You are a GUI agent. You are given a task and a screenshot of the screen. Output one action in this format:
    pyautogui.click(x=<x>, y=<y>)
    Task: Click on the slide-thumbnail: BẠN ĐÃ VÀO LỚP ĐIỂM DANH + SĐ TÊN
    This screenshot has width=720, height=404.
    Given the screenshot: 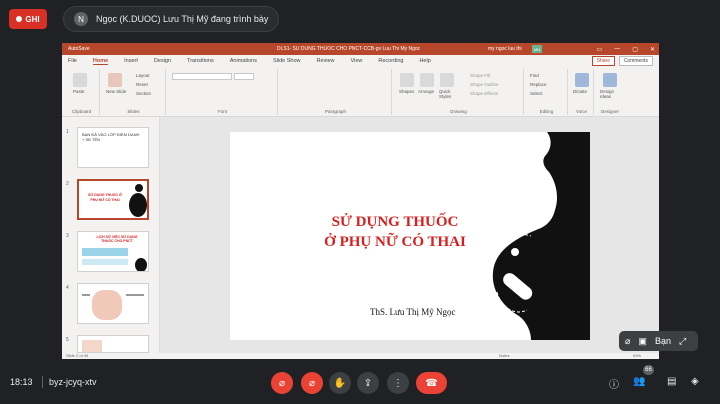 What is the action you would take?
    pyautogui.click(x=113, y=147)
    